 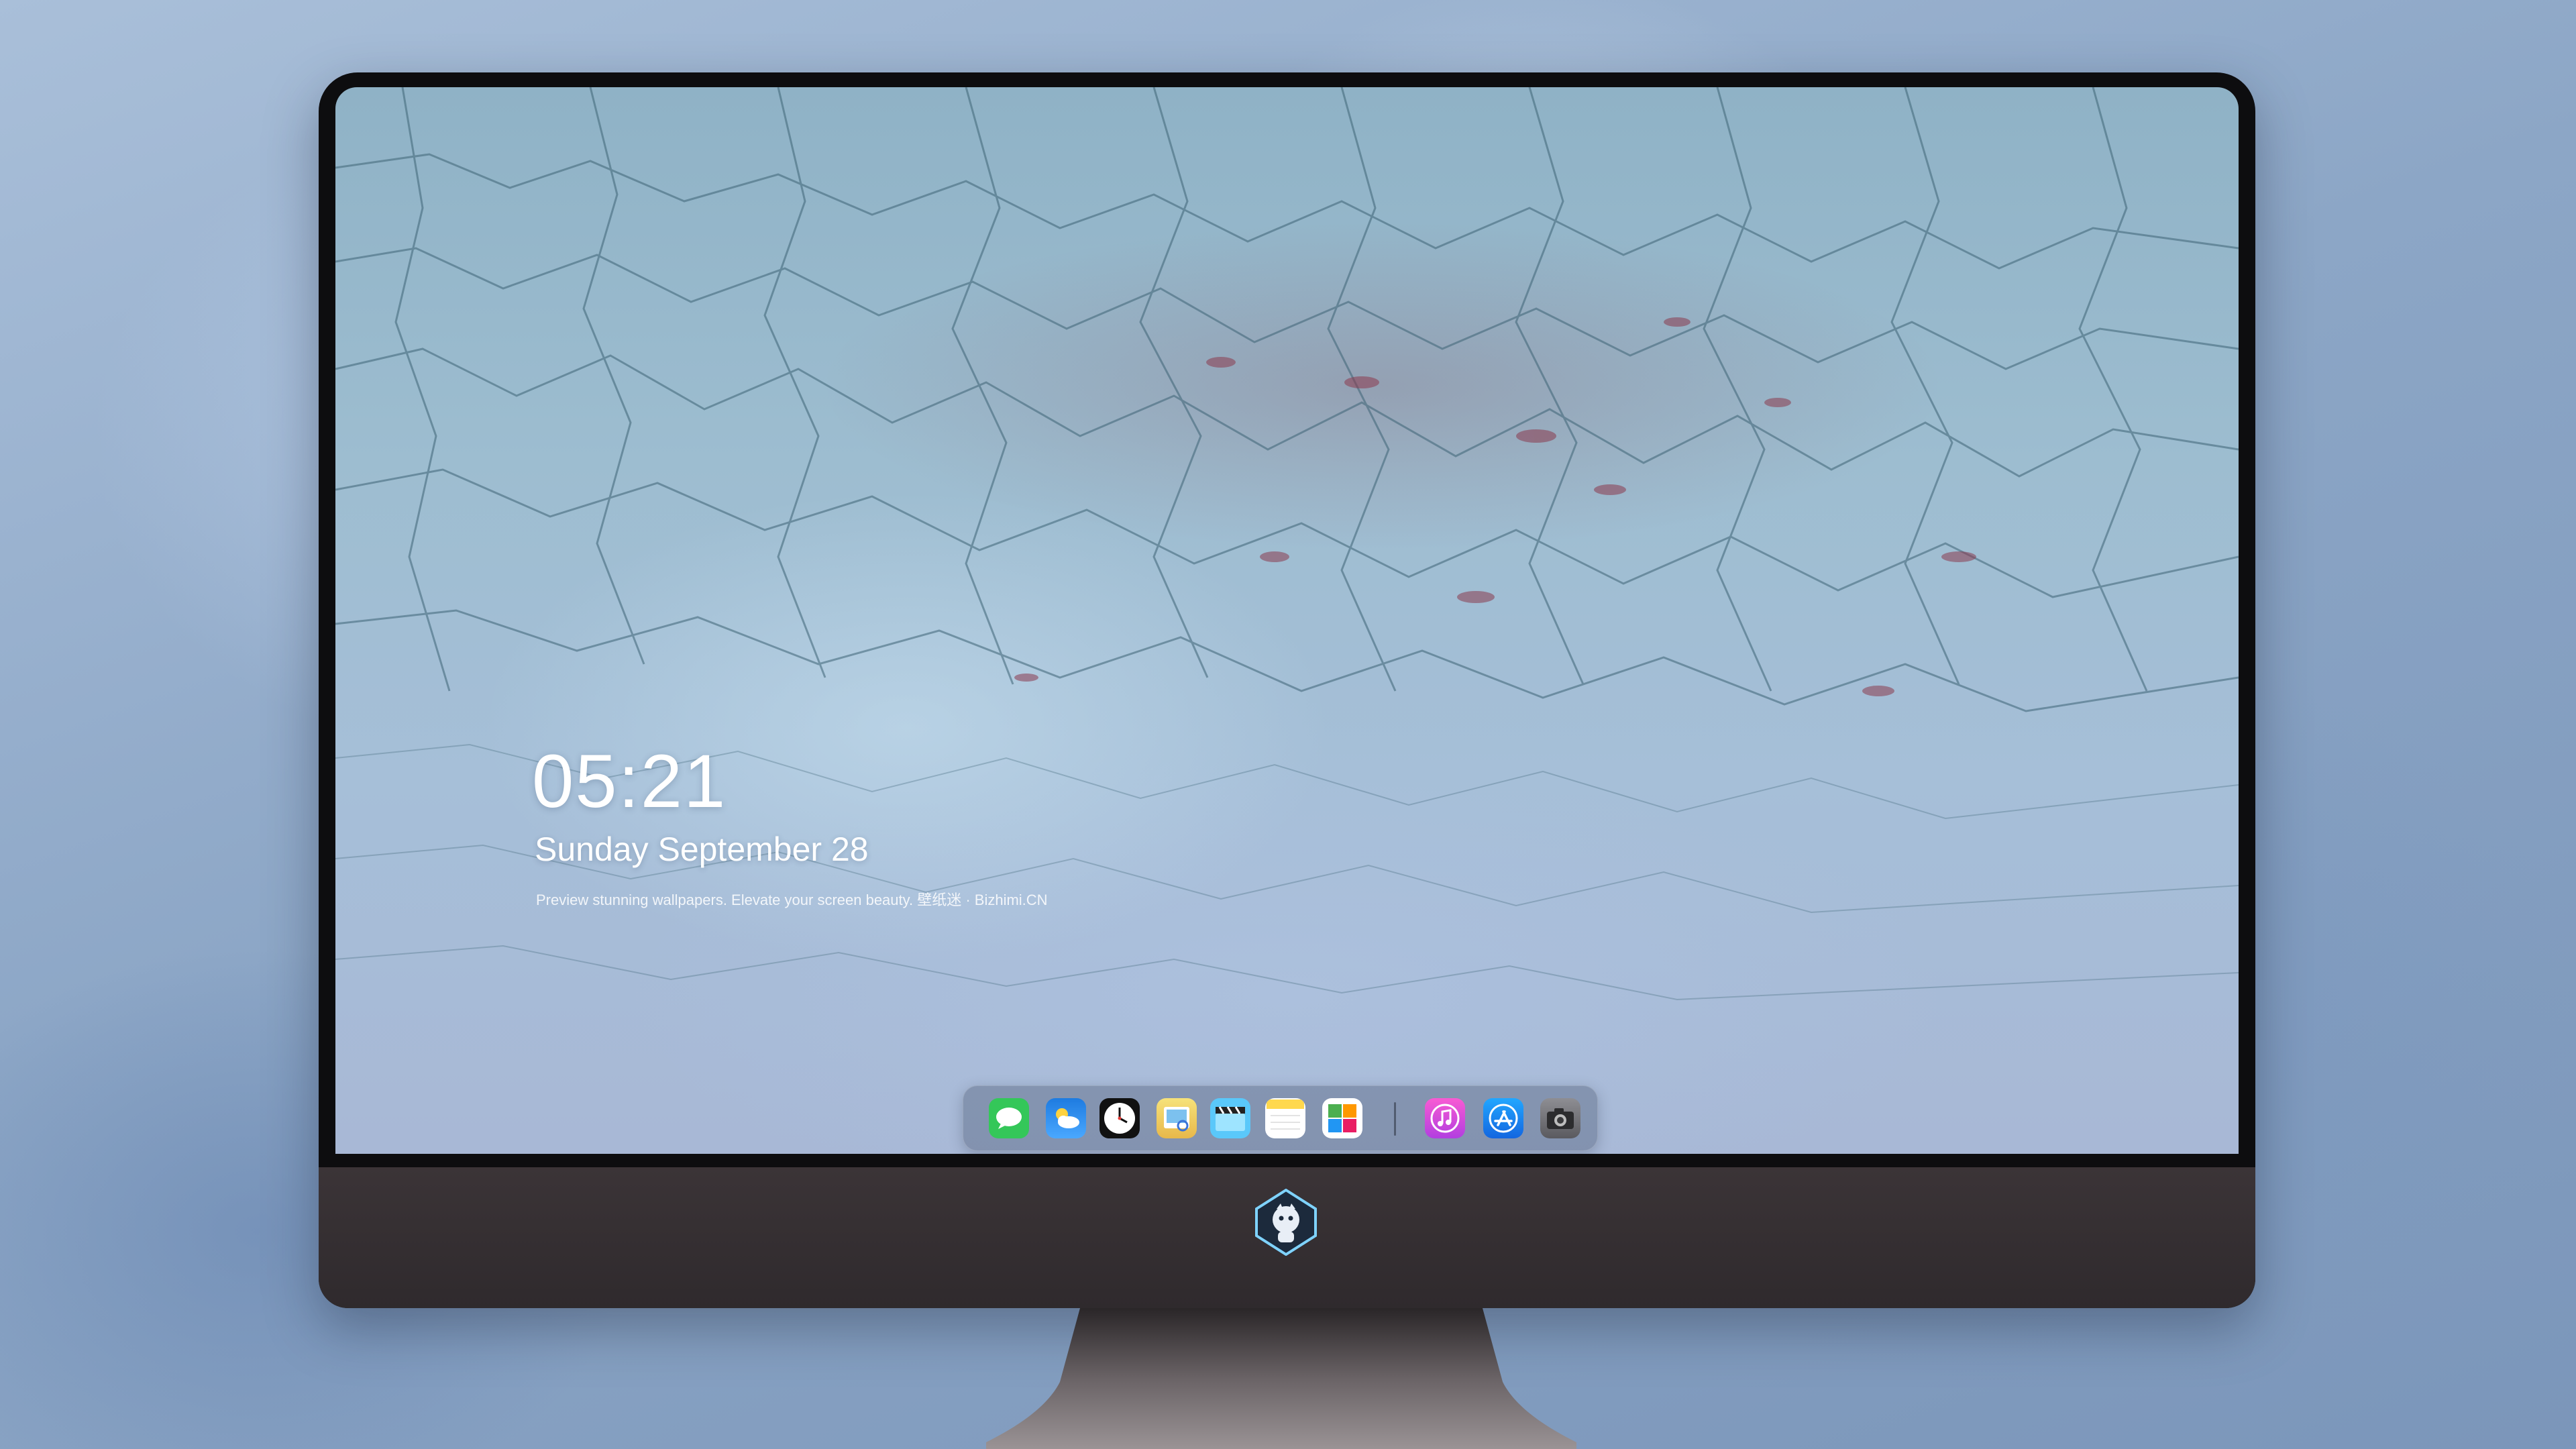 What do you see at coordinates (1066, 1118) in the screenshot?
I see `weather-icon` at bounding box center [1066, 1118].